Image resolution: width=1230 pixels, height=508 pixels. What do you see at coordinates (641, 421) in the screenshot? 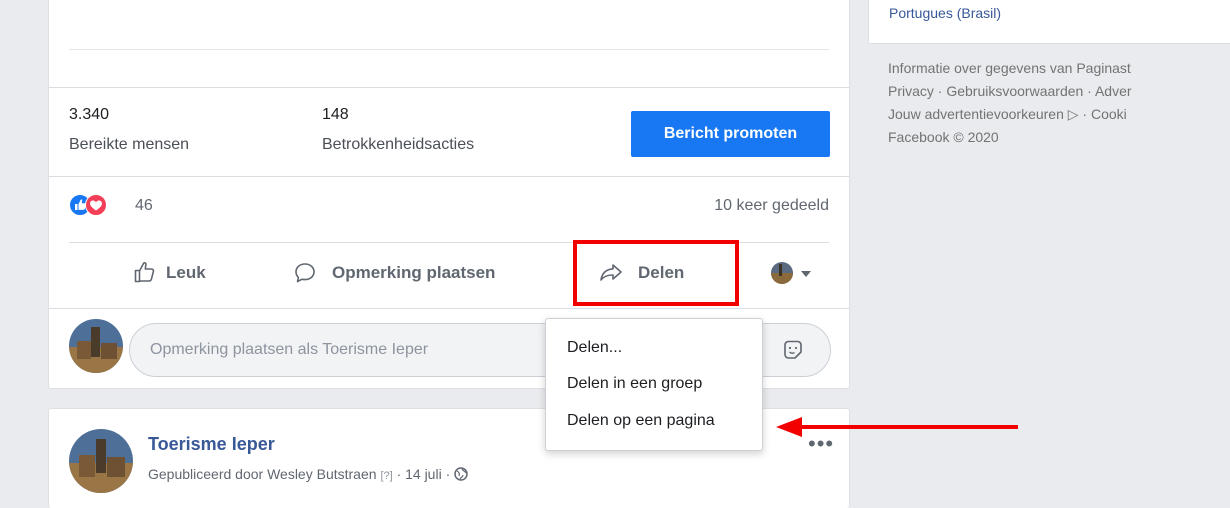
I see `menu-item-share-page: Delen op een pagina` at bounding box center [641, 421].